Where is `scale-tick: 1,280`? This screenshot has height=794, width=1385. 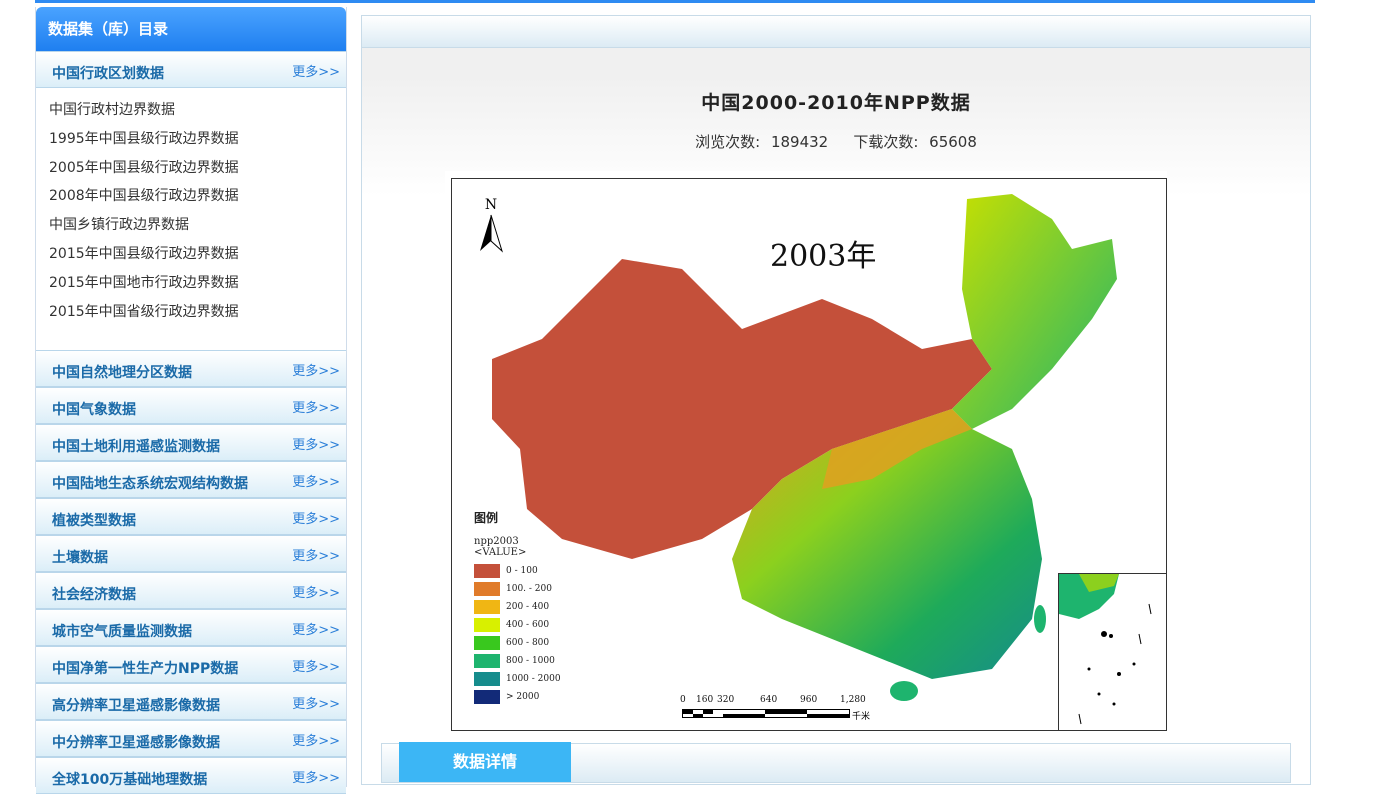 scale-tick: 1,280 is located at coordinates (853, 700).